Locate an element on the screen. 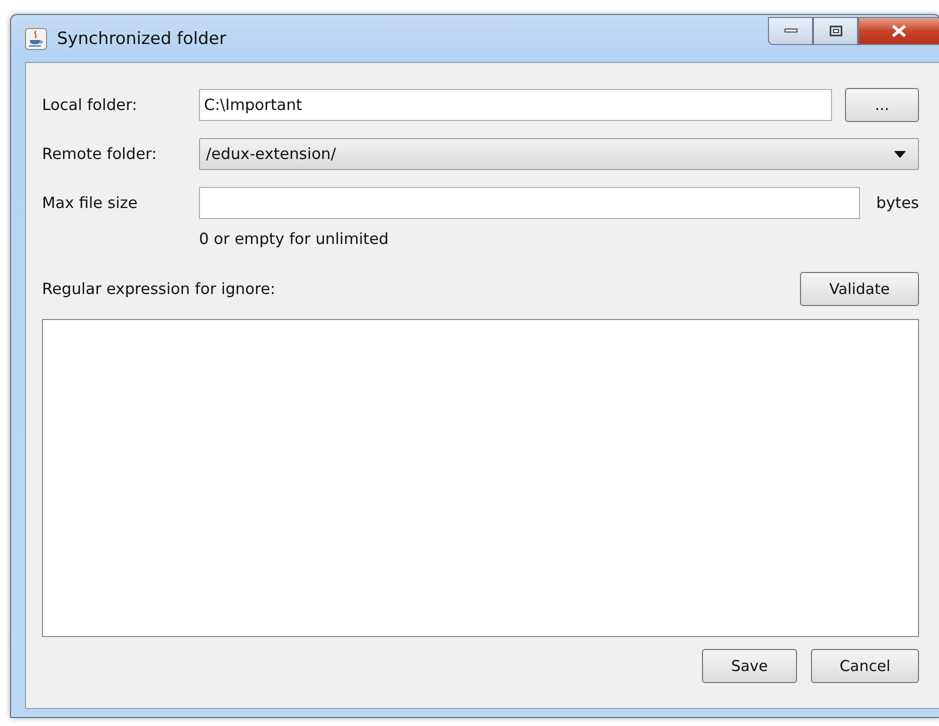  field-label: Remote folder: is located at coordinates (100, 154).